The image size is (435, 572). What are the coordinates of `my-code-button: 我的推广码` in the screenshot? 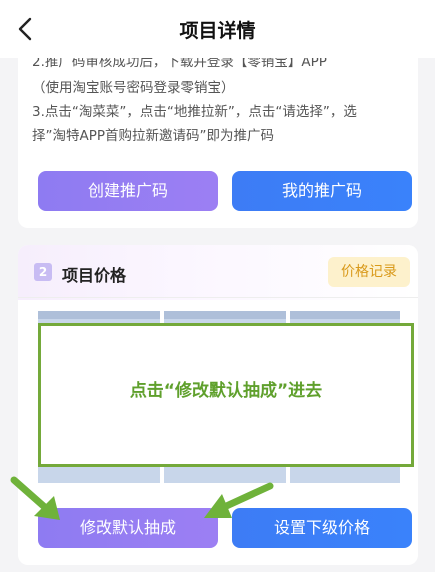 It's located at (322, 191).